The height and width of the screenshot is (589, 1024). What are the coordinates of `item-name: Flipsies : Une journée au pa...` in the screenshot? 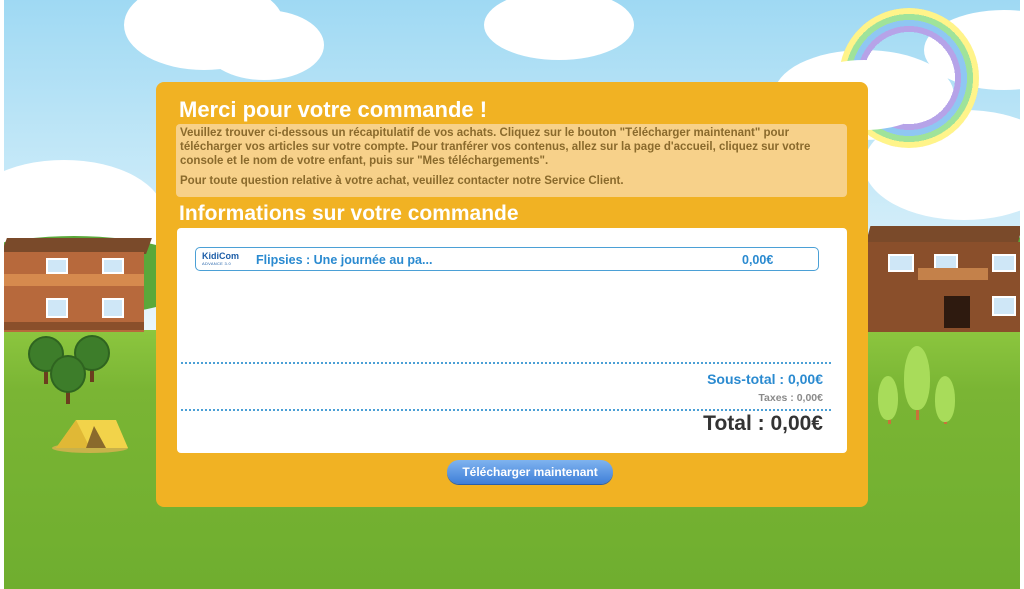 It's located at (344, 260).